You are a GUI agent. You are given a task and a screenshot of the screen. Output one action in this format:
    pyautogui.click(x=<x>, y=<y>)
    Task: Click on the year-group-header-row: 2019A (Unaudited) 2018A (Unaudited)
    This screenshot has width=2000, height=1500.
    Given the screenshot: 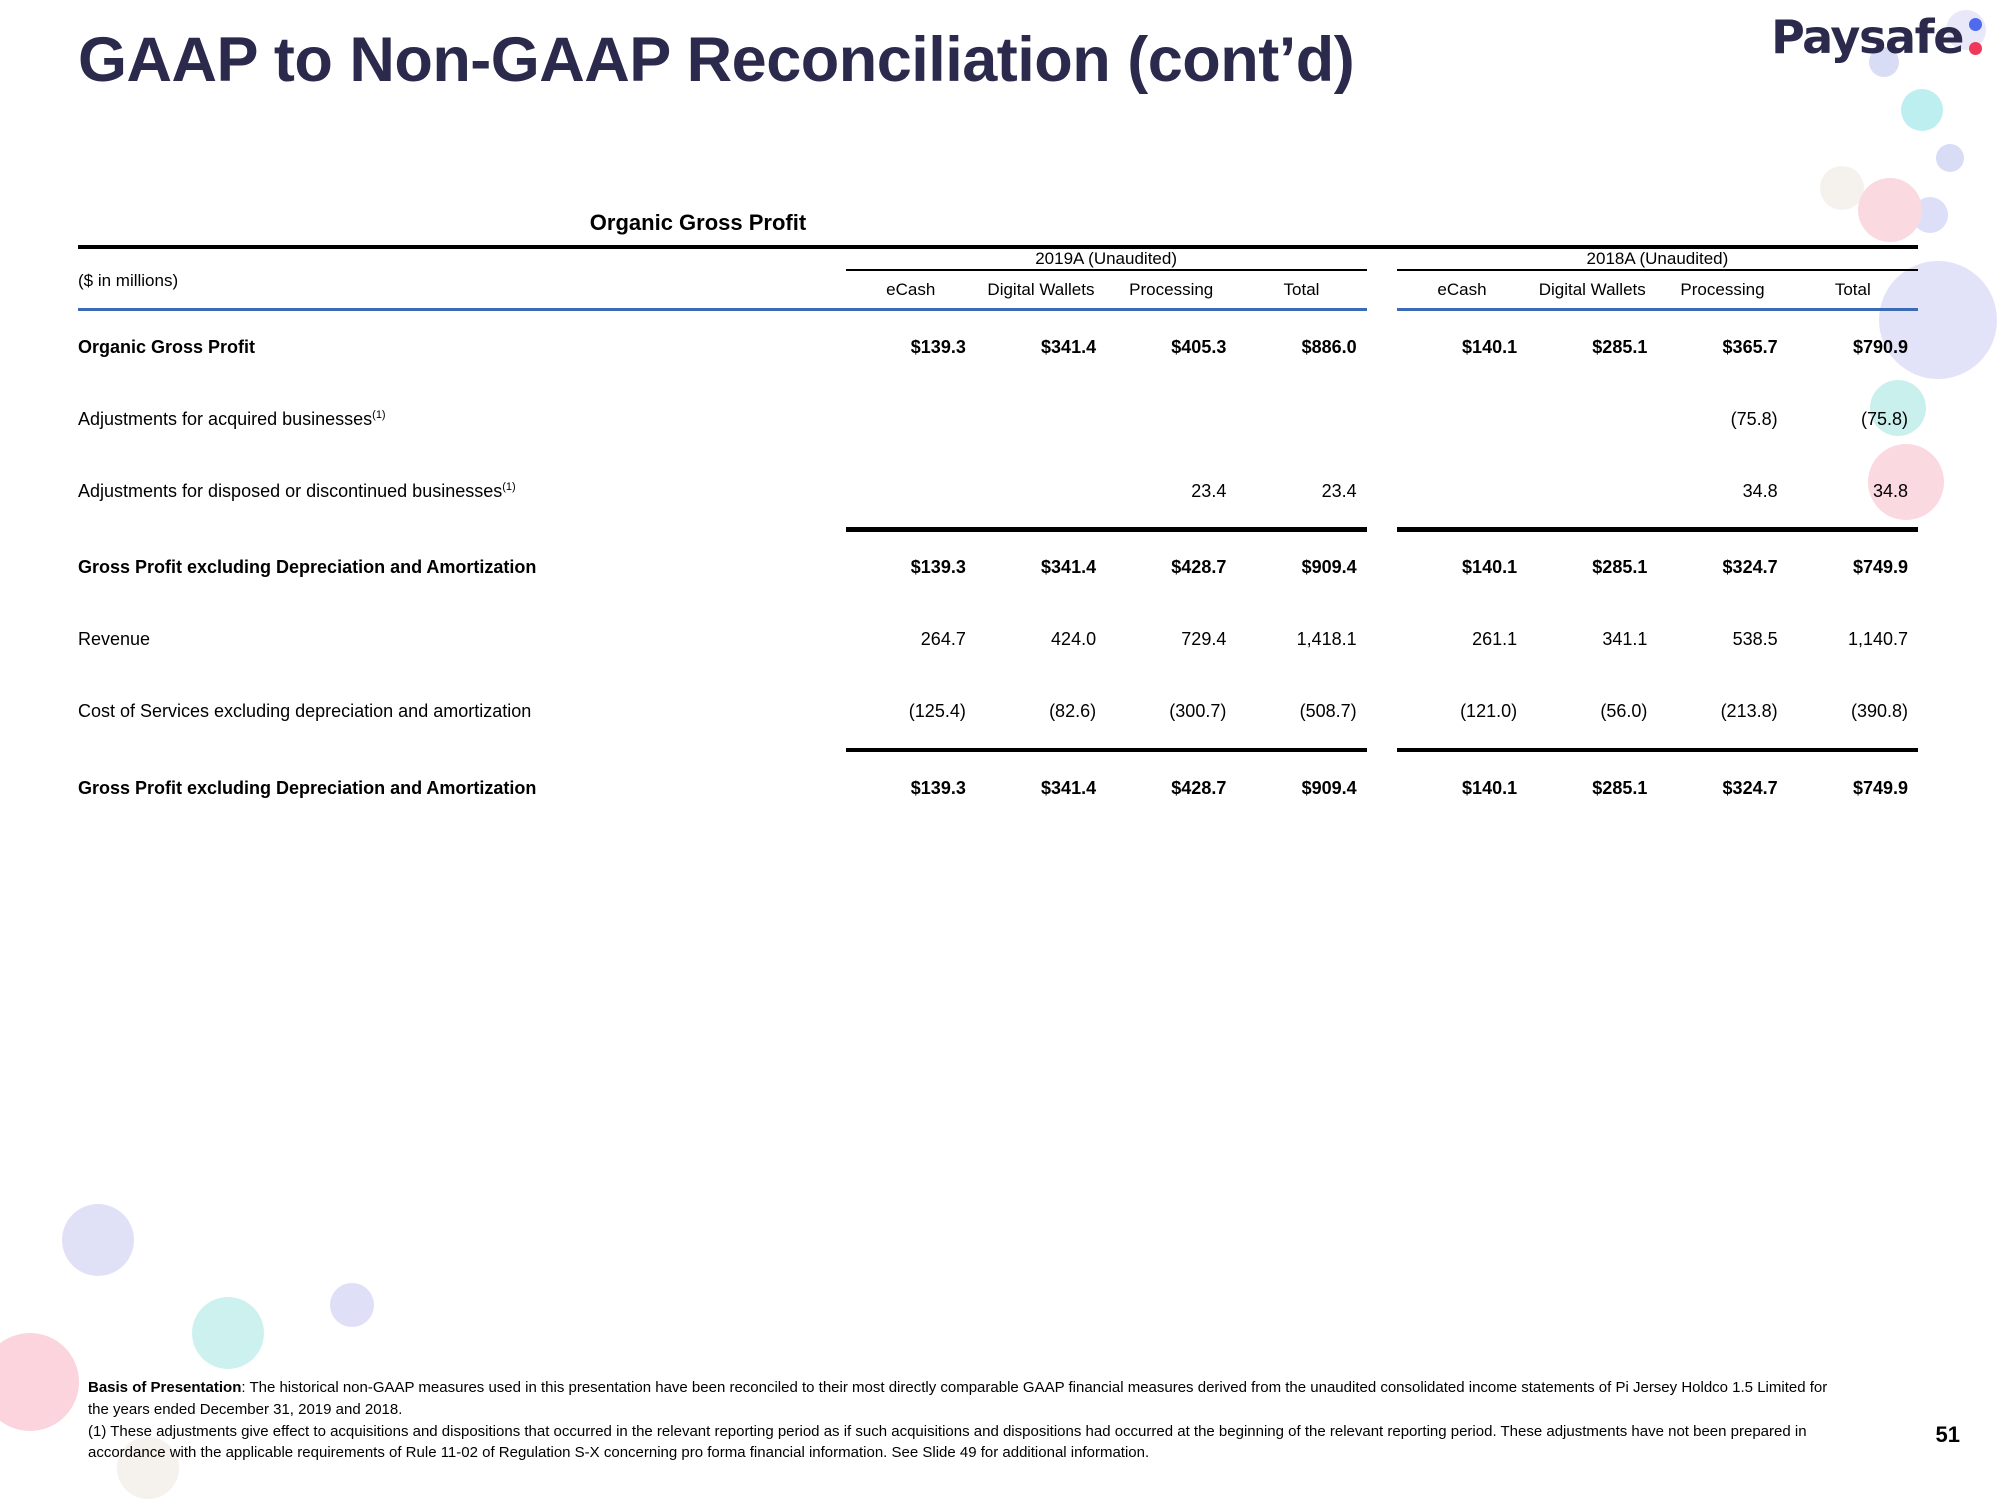 What is the action you would take?
    pyautogui.click(x=998, y=259)
    